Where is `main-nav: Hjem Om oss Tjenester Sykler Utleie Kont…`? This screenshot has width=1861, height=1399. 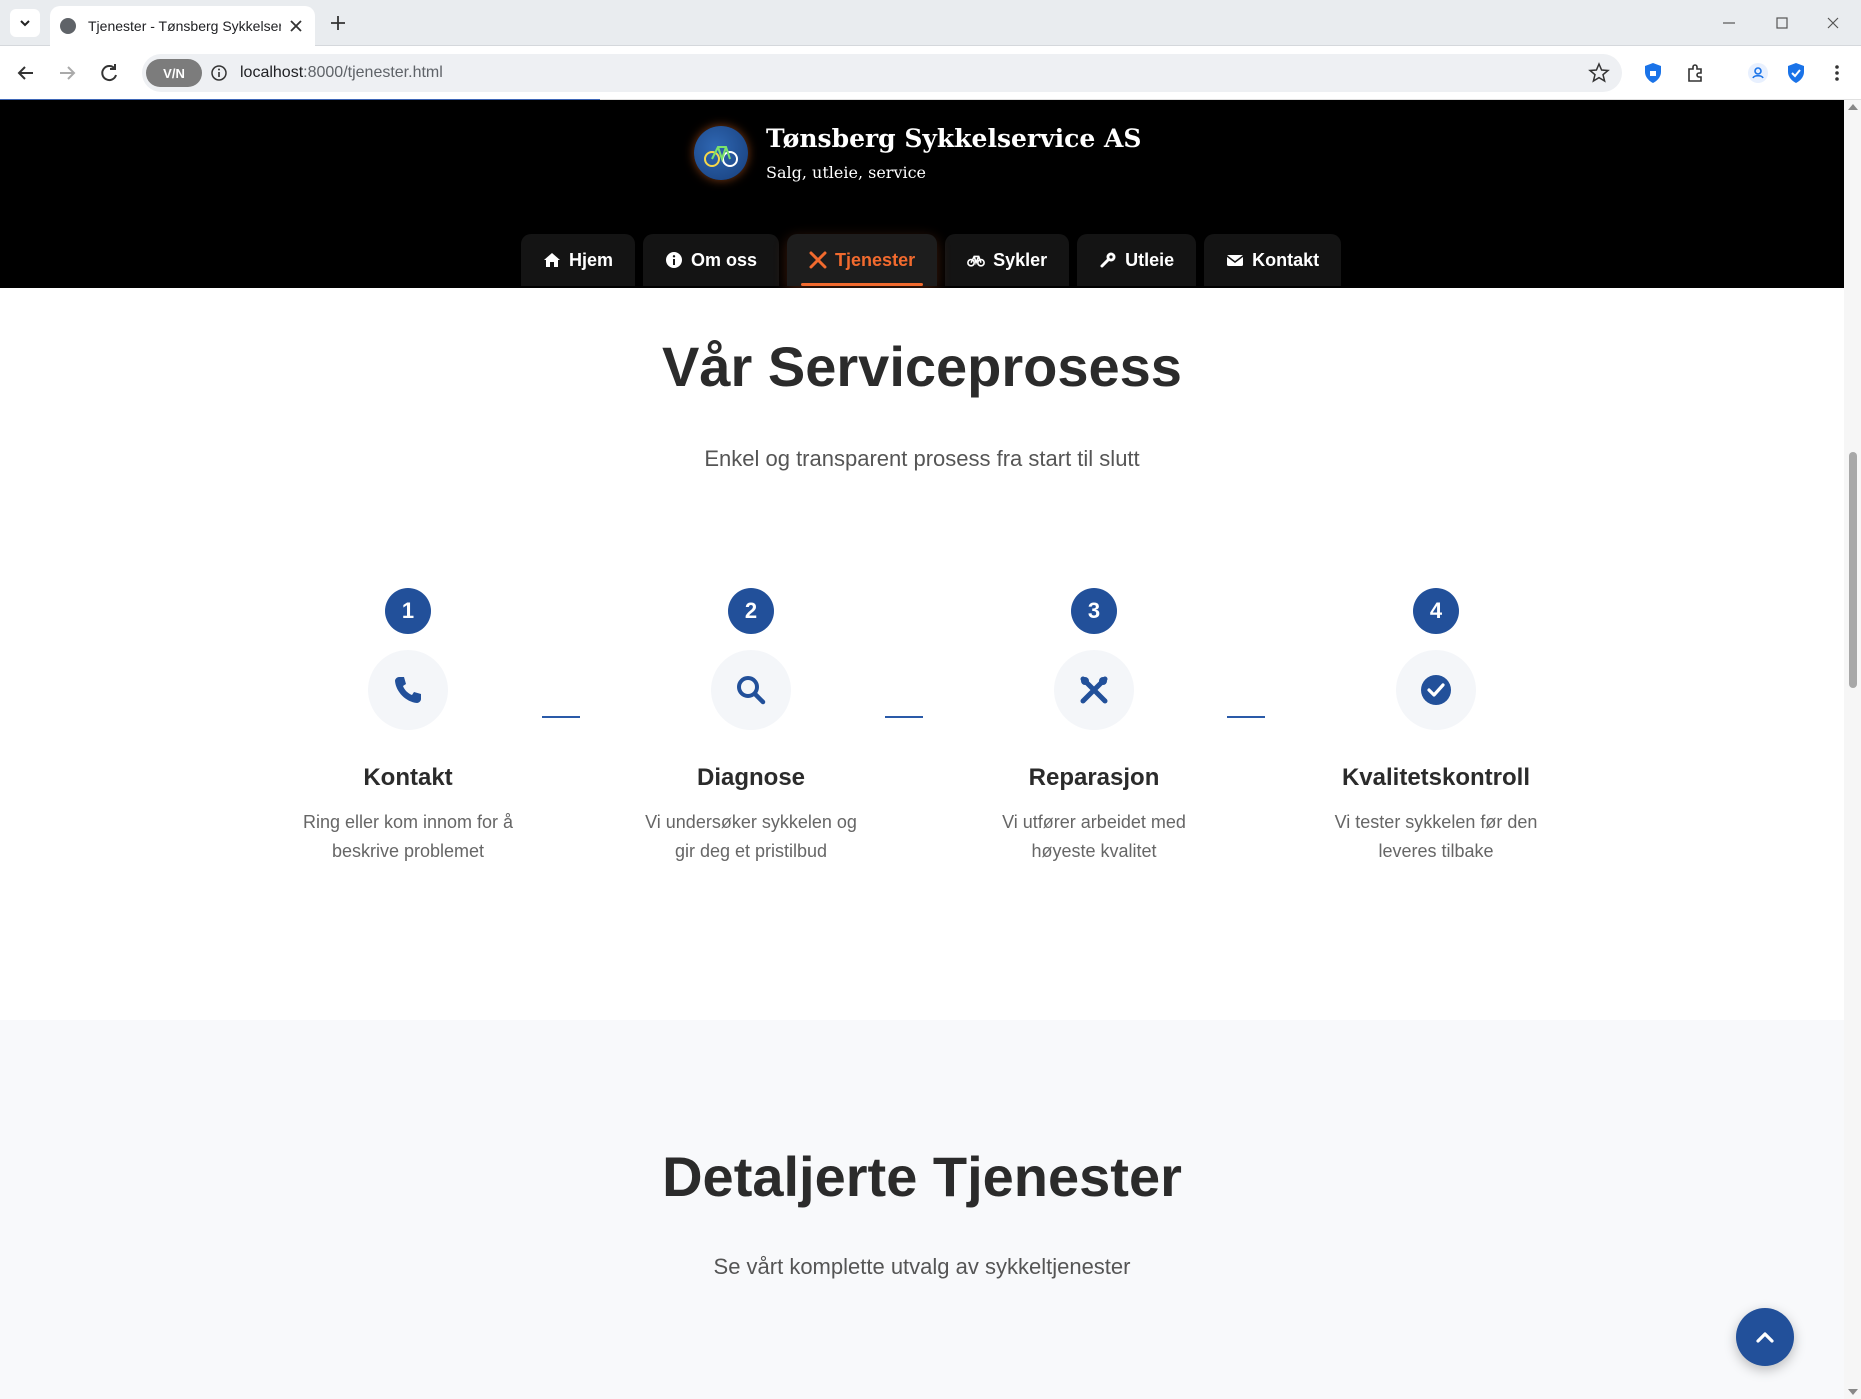 main-nav: Hjem Om oss Tjenester Sykler Utleie Kont… is located at coordinates (931, 260).